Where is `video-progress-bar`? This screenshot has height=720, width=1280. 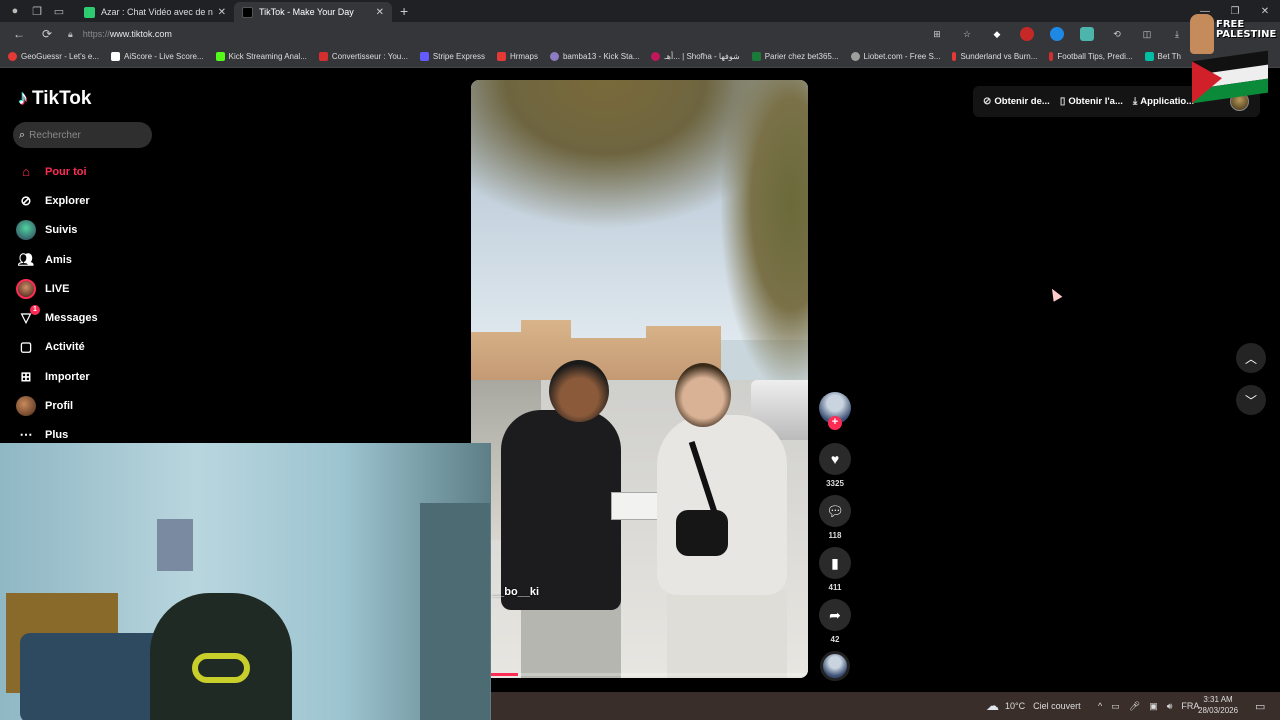
video-progress-bar is located at coordinates (639, 674).